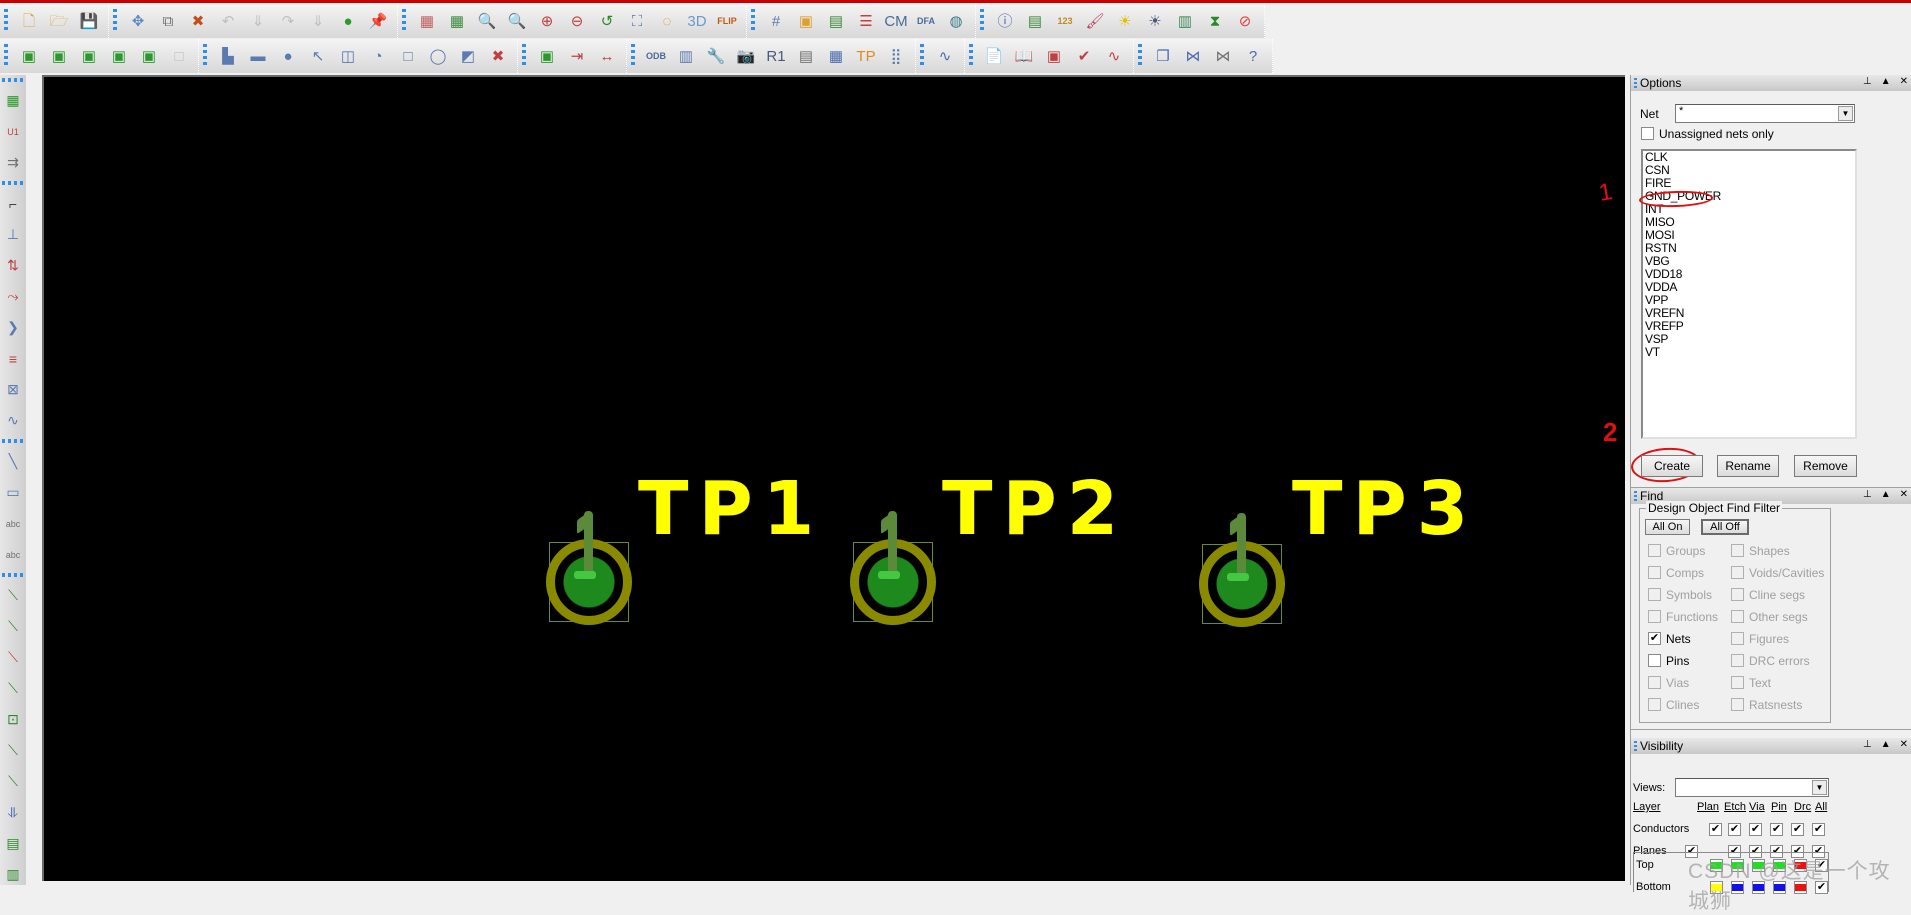 This screenshot has height=915, width=1911. Describe the element at coordinates (258, 21) in the screenshot. I see `undo-list-icon: ⇓` at that location.